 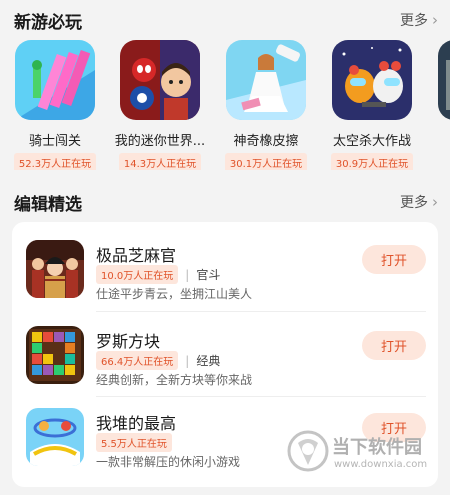 I want to click on pick-description: 经典创新，全新方块等你来战, so click(x=174, y=380).